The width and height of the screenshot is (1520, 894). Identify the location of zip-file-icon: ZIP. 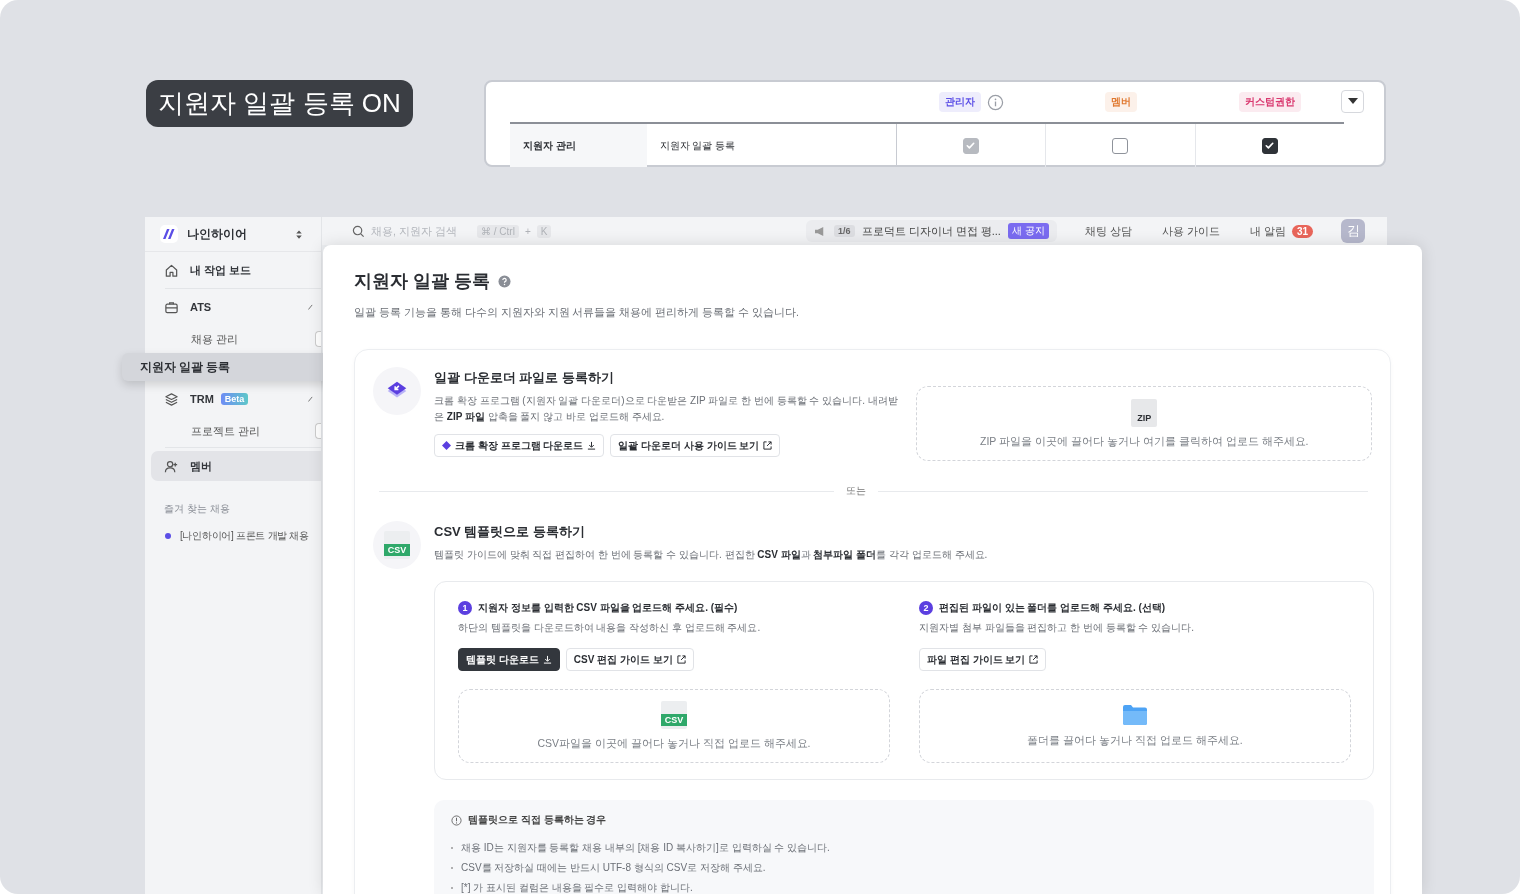
(1144, 412).